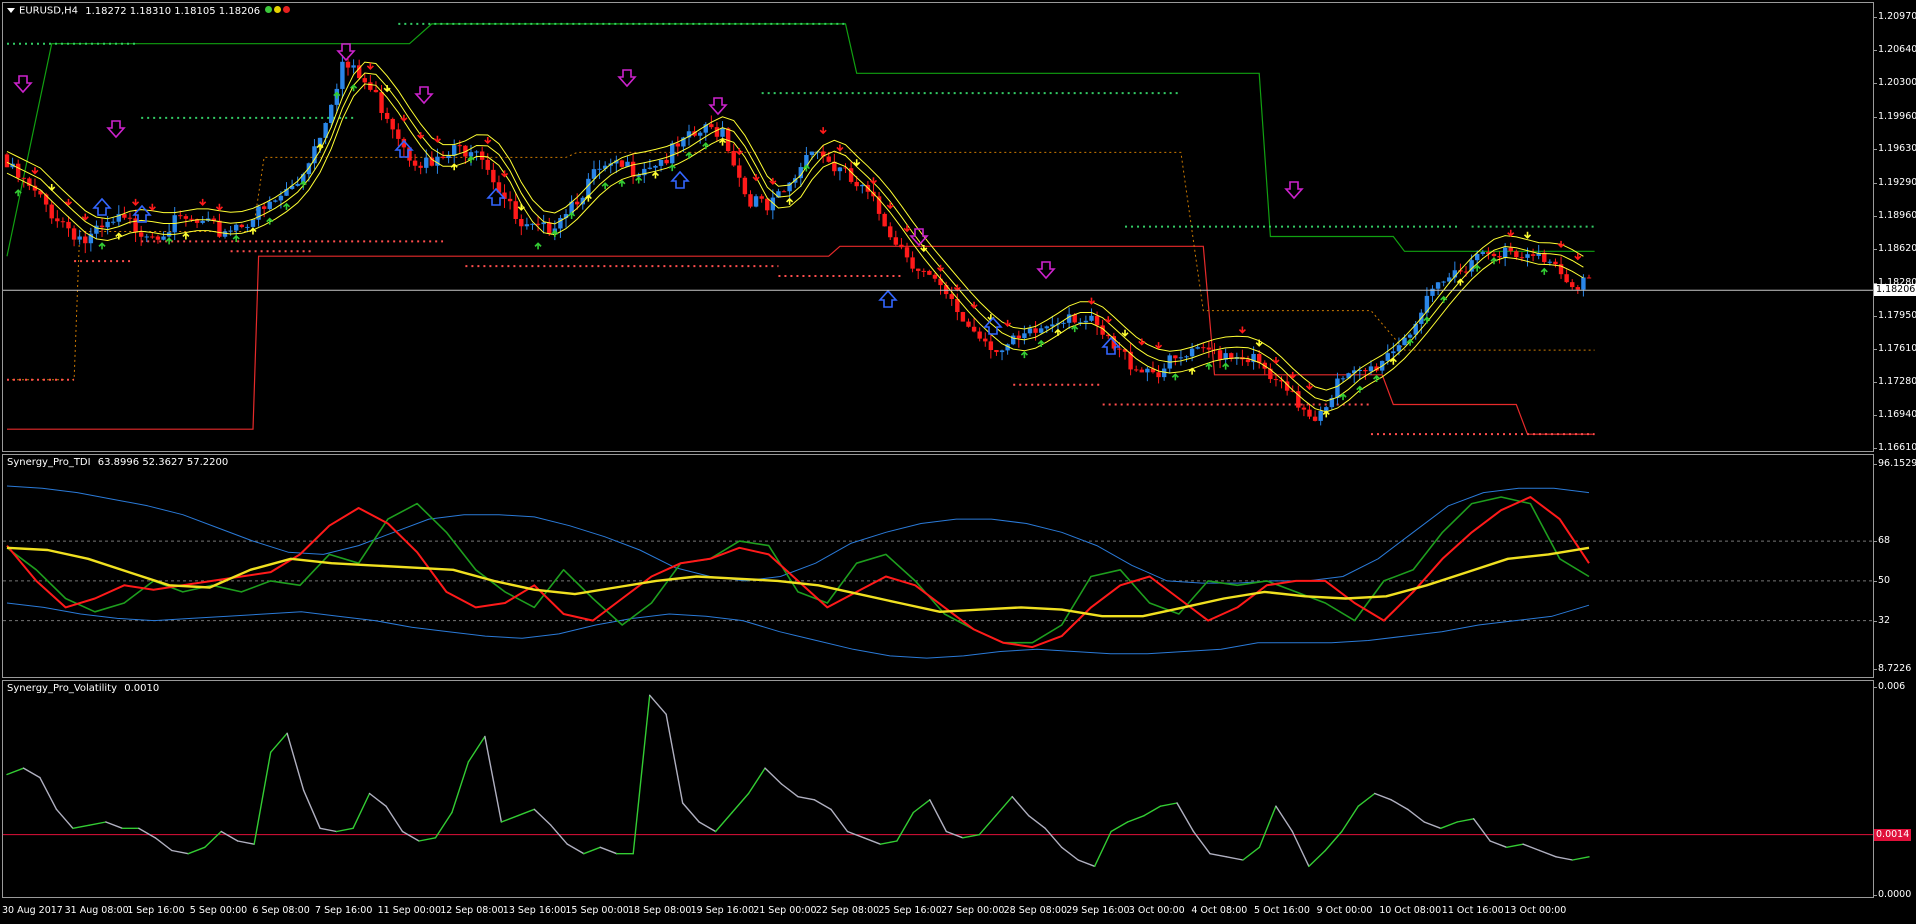  Describe the element at coordinates (1897, 349) in the screenshot. I see `price-tick-label: 1.17610` at that location.